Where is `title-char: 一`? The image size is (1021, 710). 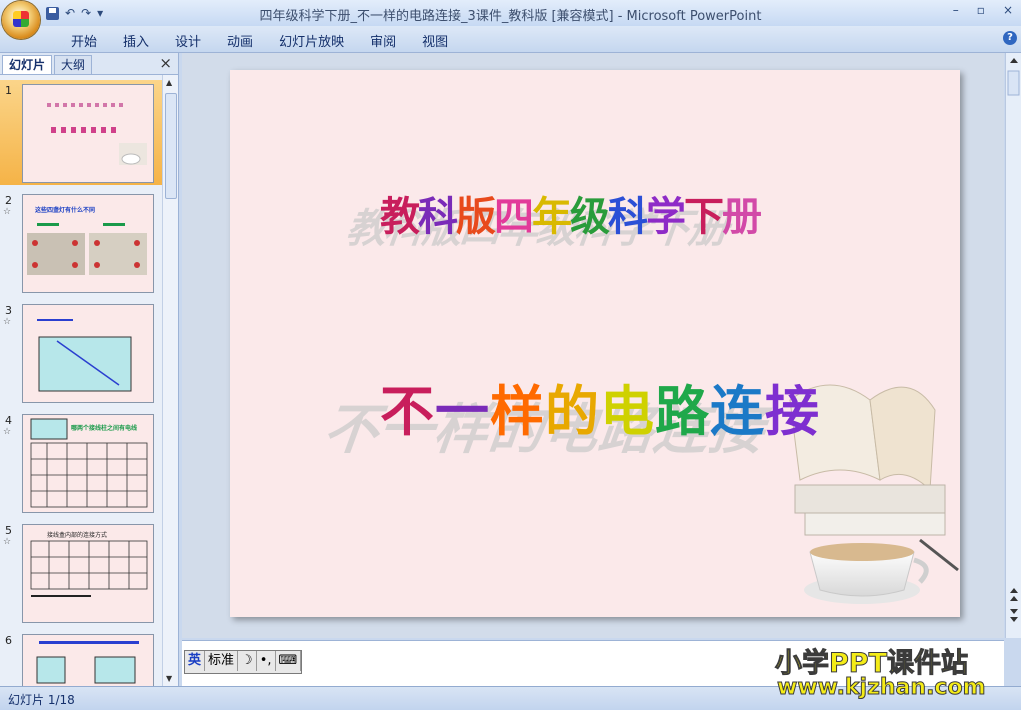 title-char: 一 is located at coordinates (462, 411).